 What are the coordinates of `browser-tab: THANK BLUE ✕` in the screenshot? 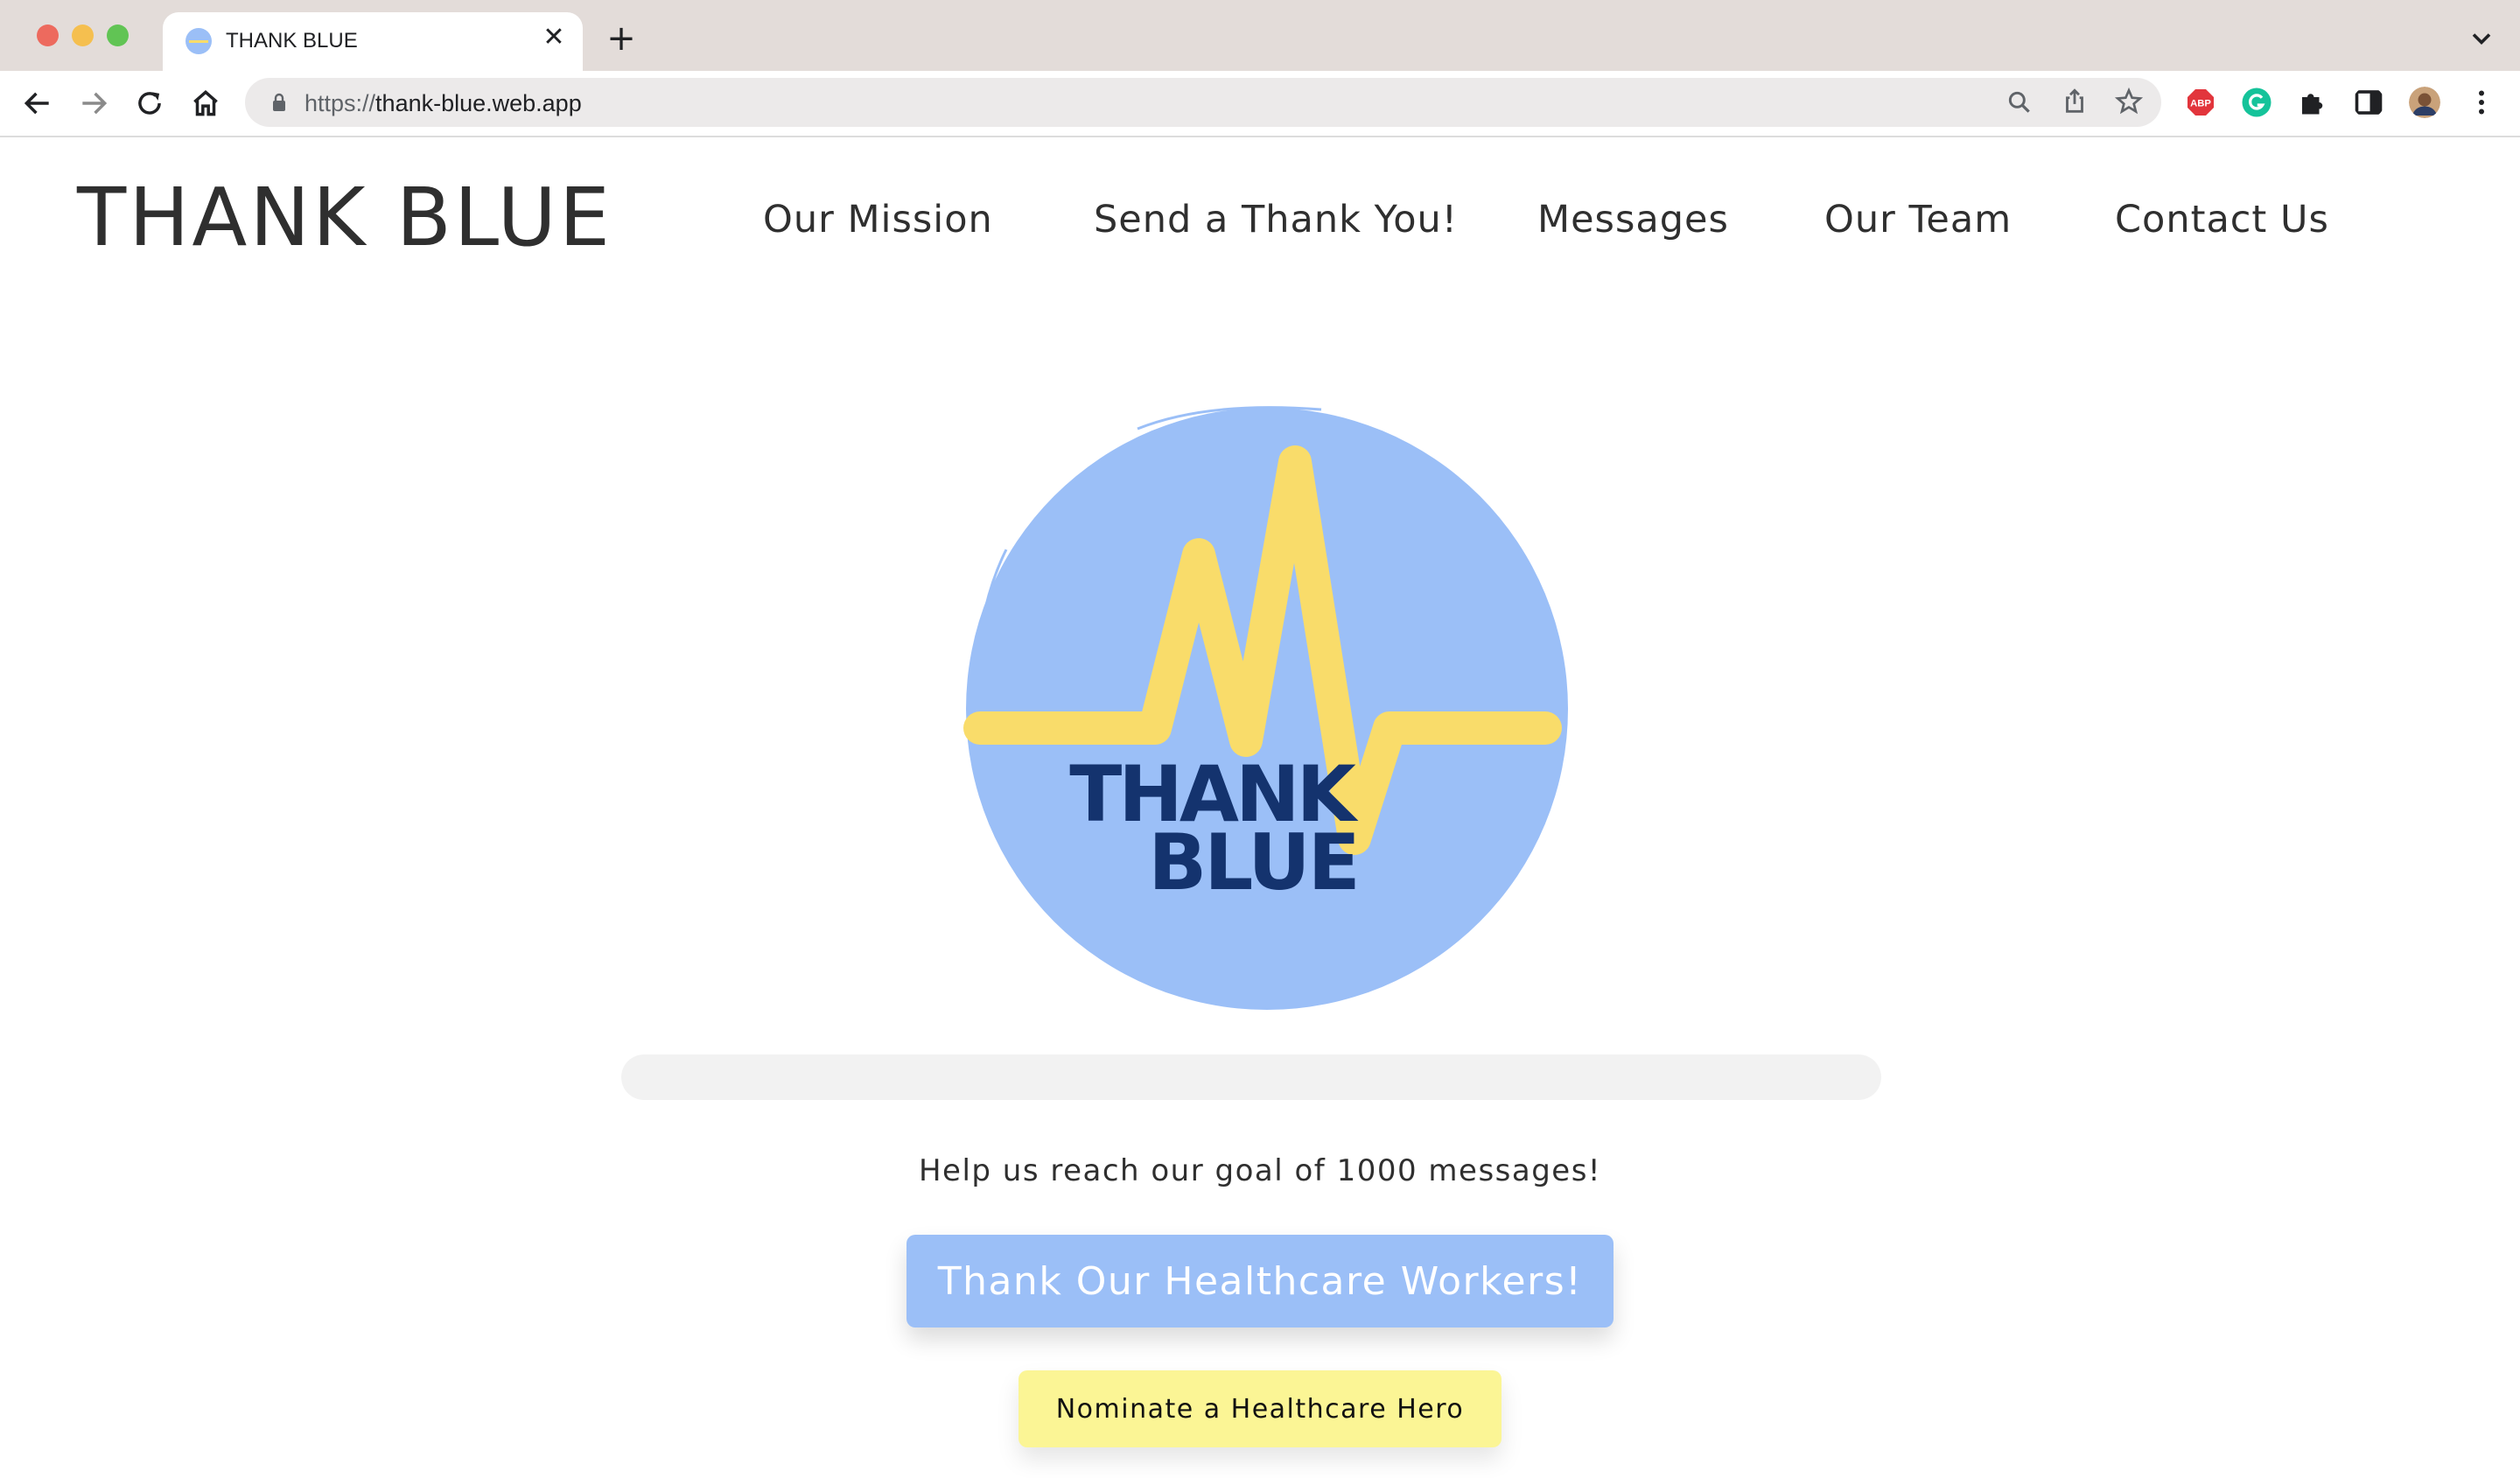 It's located at (373, 41).